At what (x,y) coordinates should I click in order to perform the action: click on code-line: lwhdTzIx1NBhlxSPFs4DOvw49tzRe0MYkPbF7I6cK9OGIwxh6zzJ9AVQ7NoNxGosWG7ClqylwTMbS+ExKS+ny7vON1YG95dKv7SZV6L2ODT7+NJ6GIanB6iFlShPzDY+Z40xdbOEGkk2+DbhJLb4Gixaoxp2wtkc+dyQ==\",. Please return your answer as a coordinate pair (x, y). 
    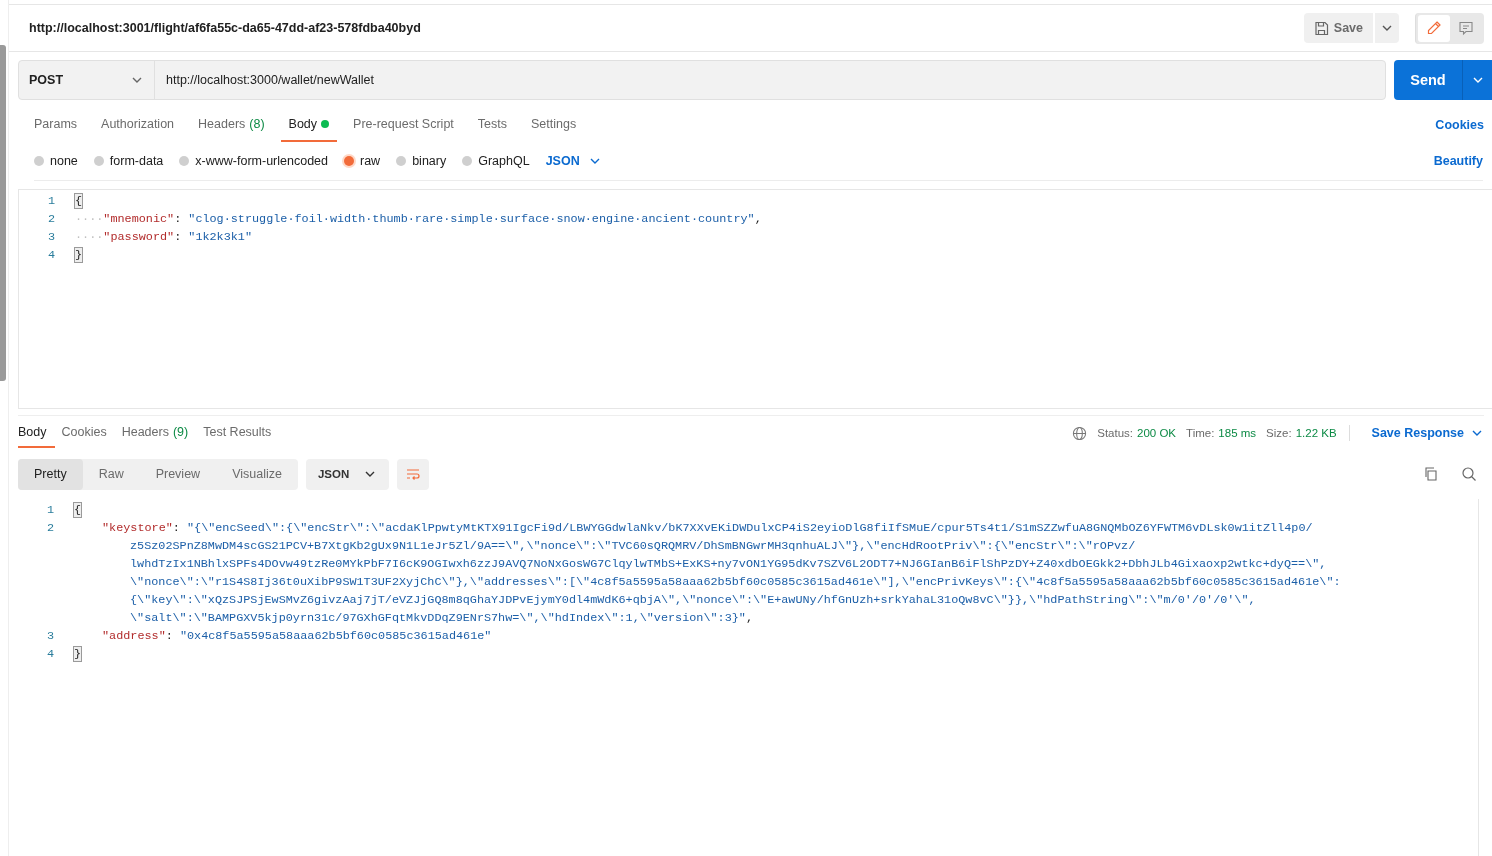
    Looking at the image, I should click on (728, 564).